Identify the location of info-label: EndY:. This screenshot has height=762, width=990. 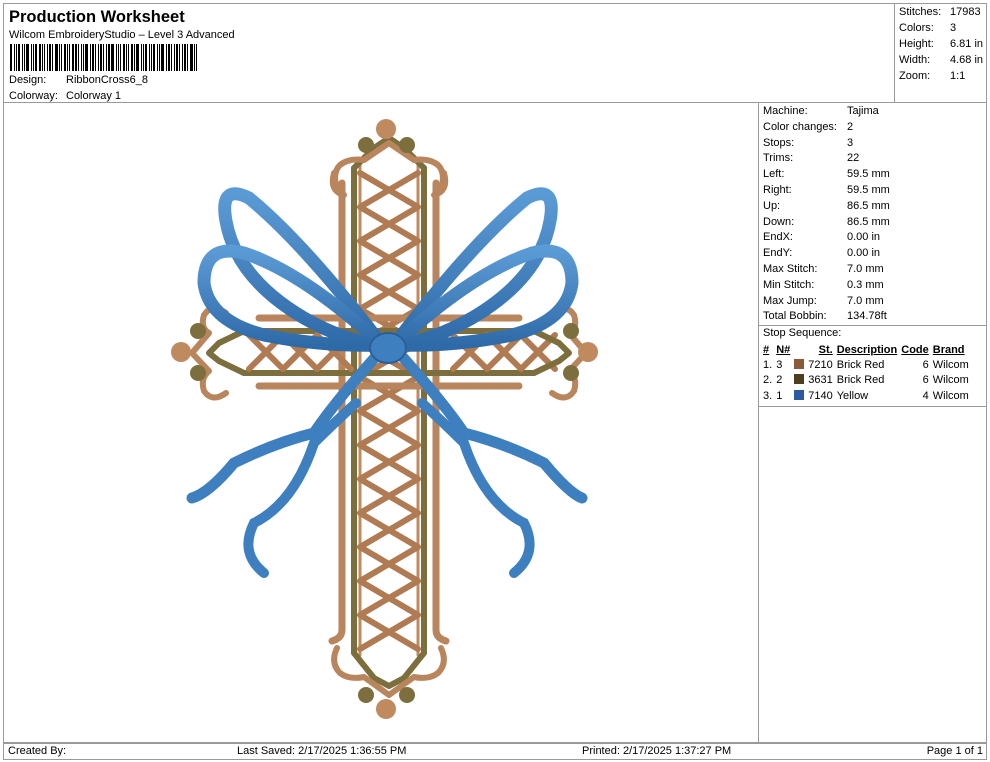
(778, 253).